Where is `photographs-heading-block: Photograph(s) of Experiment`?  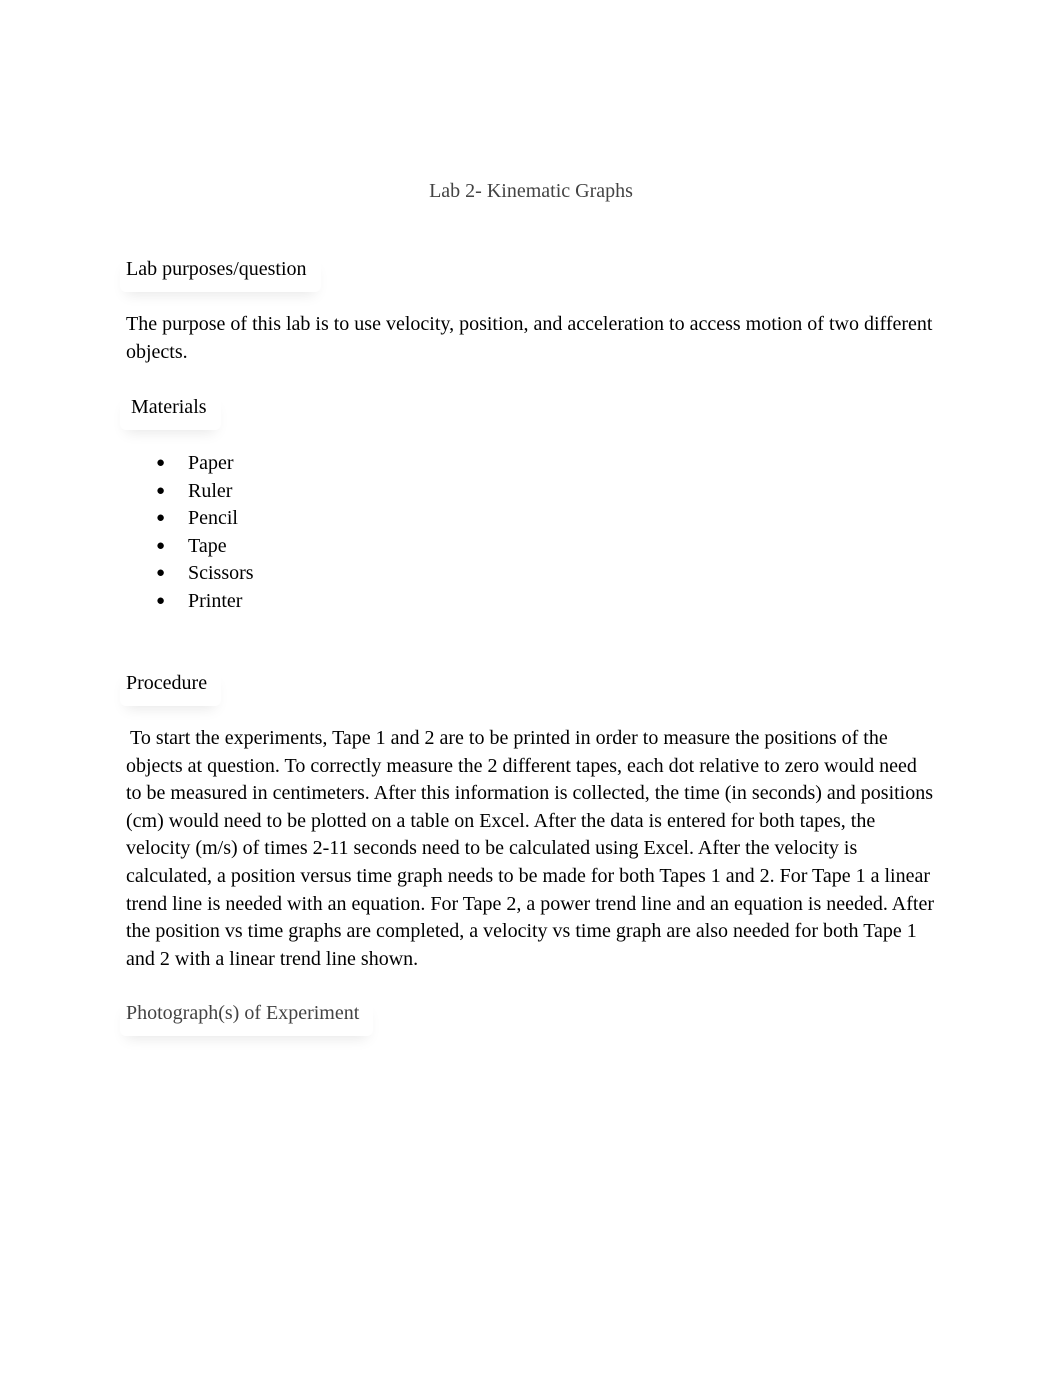 photographs-heading-block: Photograph(s) of Experiment is located at coordinates (246, 1018).